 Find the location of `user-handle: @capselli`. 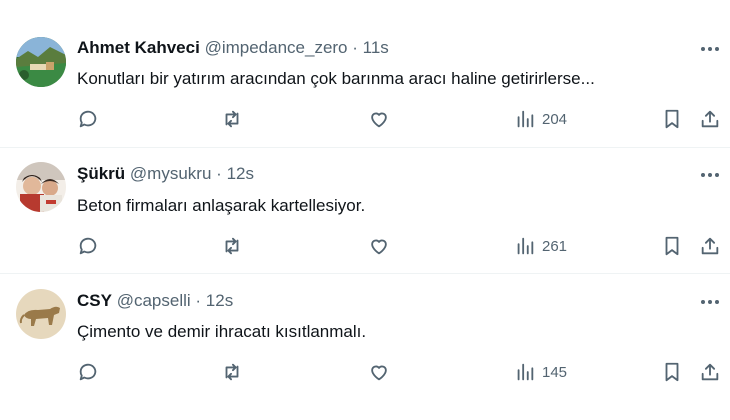

user-handle: @capselli is located at coordinates (154, 300).